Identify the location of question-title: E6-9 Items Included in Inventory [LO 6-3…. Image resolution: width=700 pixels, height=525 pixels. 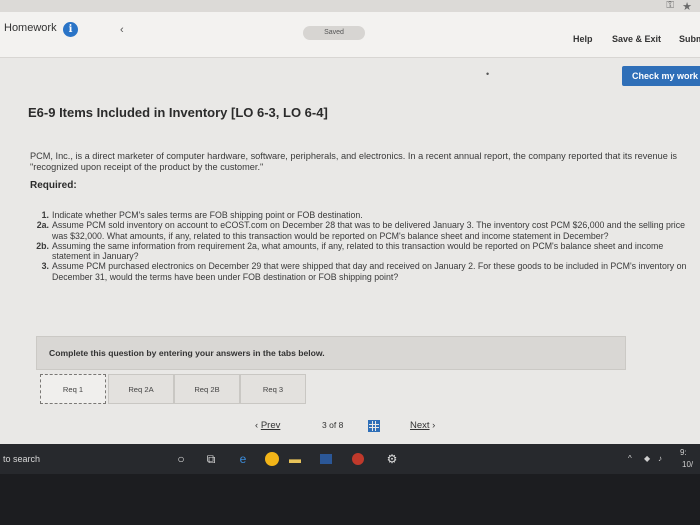
(178, 112).